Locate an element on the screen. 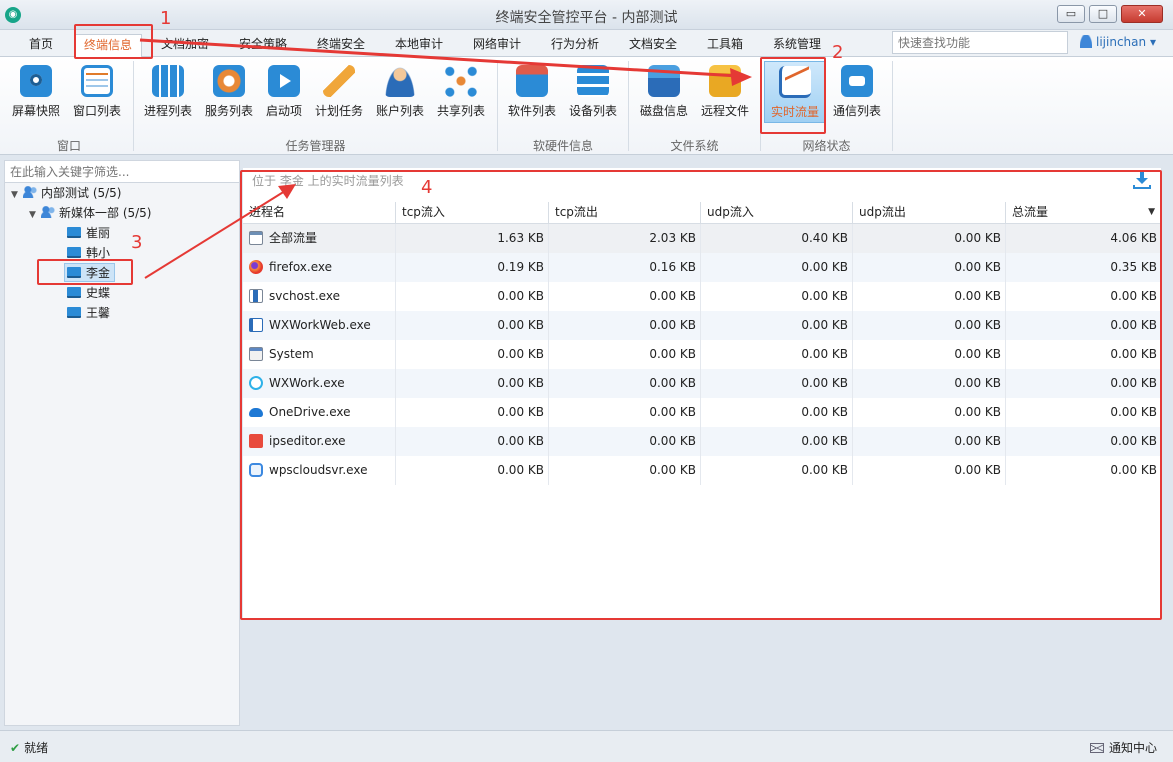  process-name: WXWork.exe is located at coordinates (307, 383).